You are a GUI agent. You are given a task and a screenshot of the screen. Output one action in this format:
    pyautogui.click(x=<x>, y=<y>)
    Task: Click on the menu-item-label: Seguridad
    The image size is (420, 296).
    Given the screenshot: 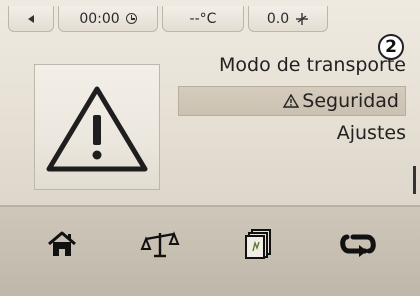 What is the action you would take?
    pyautogui.click(x=350, y=101)
    